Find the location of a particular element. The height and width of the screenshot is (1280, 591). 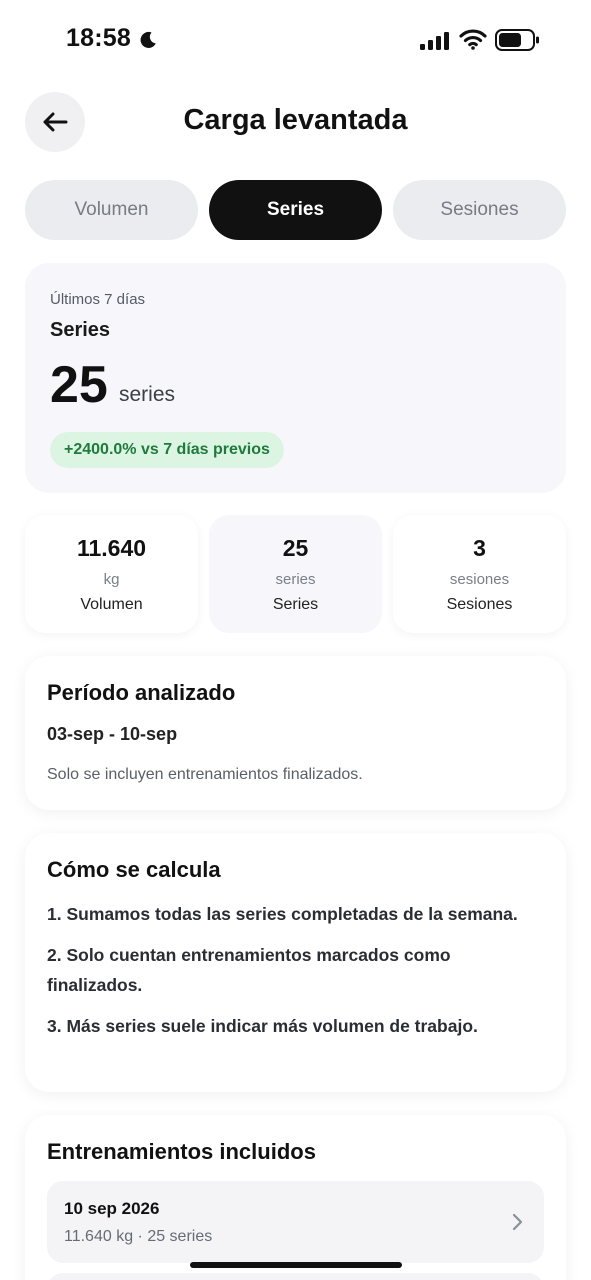

workout-row: 10 sep 2026 11.640 kg · 25 series is located at coordinates (295, 1222).